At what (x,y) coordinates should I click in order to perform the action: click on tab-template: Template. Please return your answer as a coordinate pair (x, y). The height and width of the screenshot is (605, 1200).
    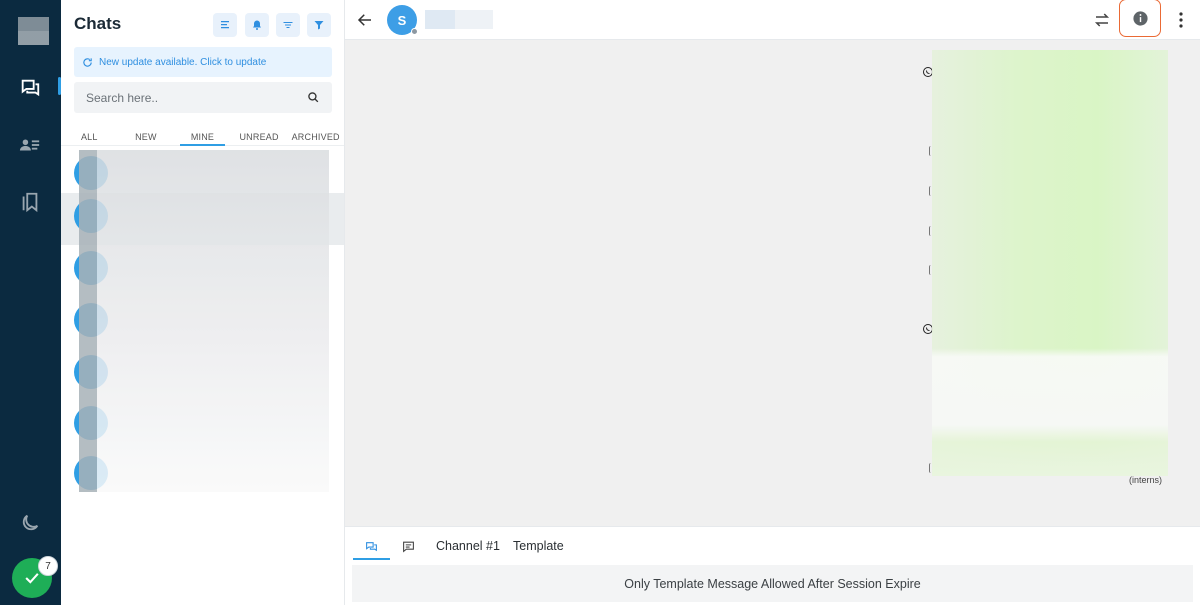
    Looking at the image, I should click on (538, 546).